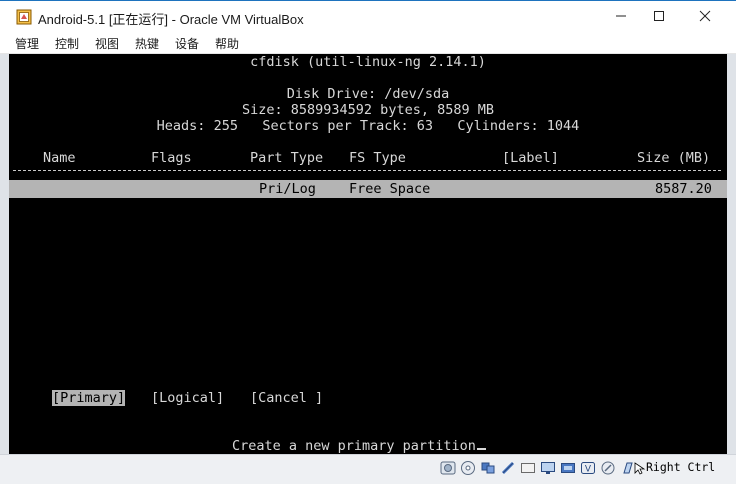  I want to click on maximize-button, so click(659, 16).